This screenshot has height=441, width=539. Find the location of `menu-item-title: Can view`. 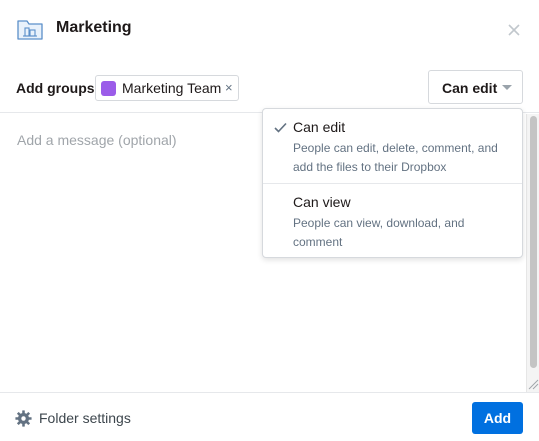

menu-item-title: Can view is located at coordinates (322, 202).